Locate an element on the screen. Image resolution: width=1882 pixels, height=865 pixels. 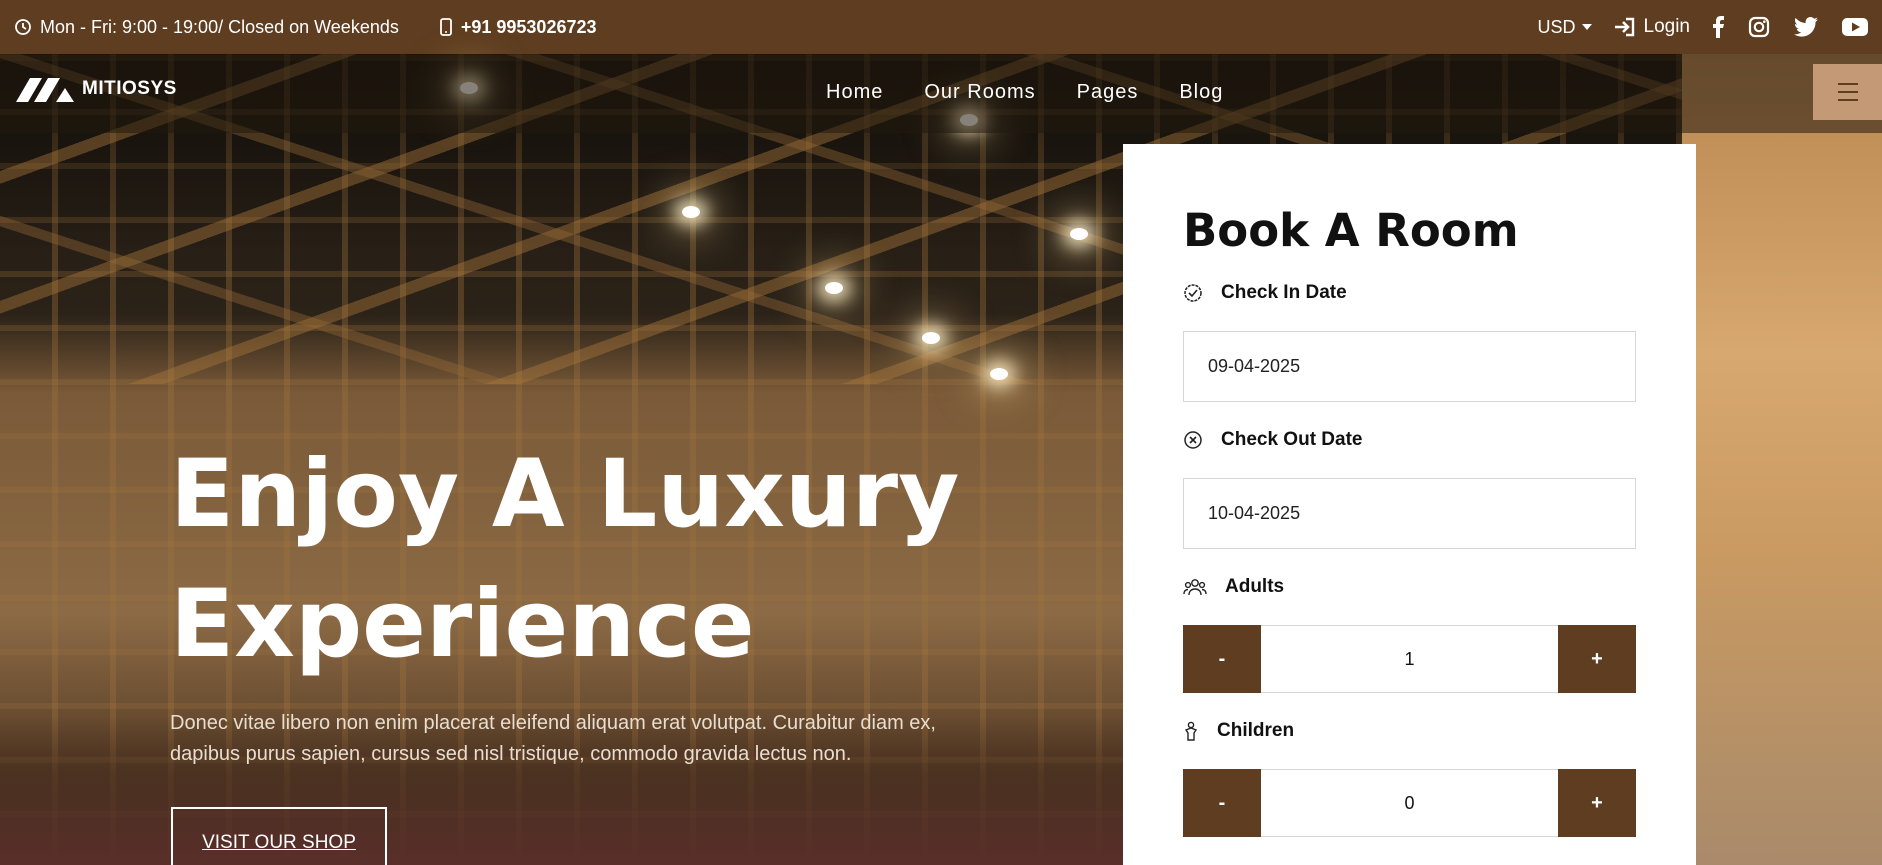
child-icon is located at coordinates (1191, 731).